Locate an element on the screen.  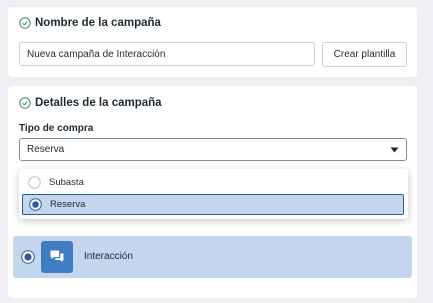
option-label: Subasta is located at coordinates (66, 182).